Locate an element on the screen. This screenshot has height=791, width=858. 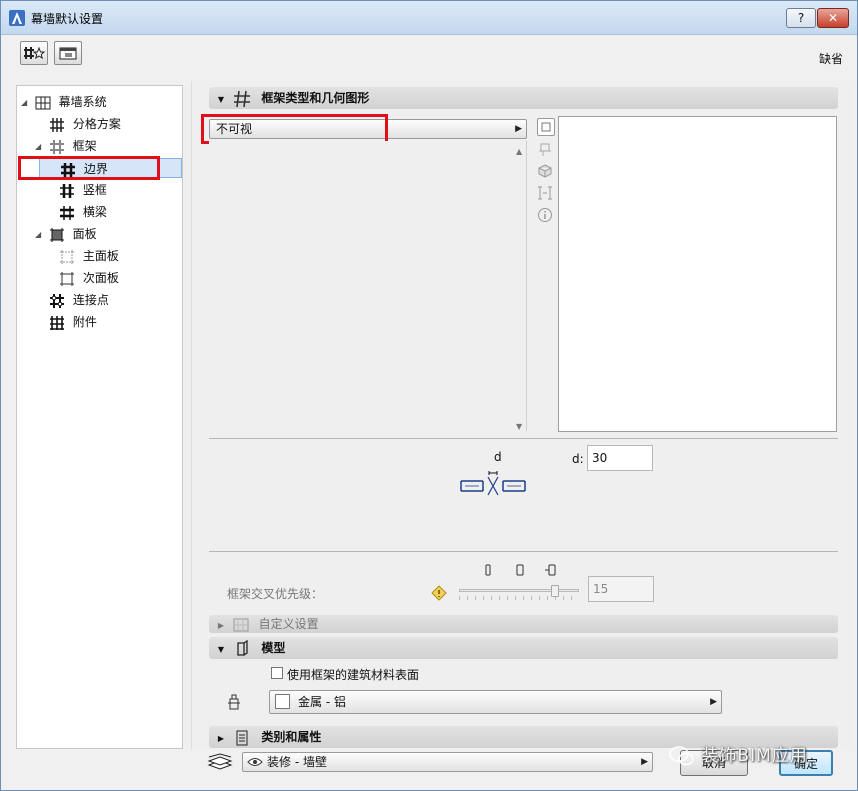
wechat-logo-icon is located at coordinates (681, 756).